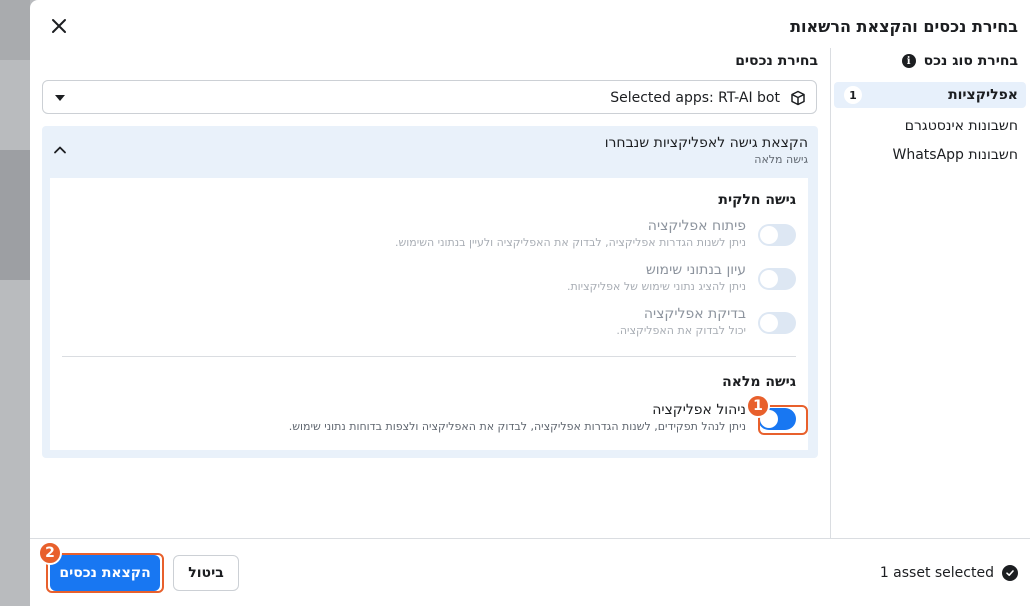 This screenshot has width=1030, height=606. Describe the element at coordinates (696, 226) in the screenshot. I see `permission-label: פיתוח אפליקציה` at that location.